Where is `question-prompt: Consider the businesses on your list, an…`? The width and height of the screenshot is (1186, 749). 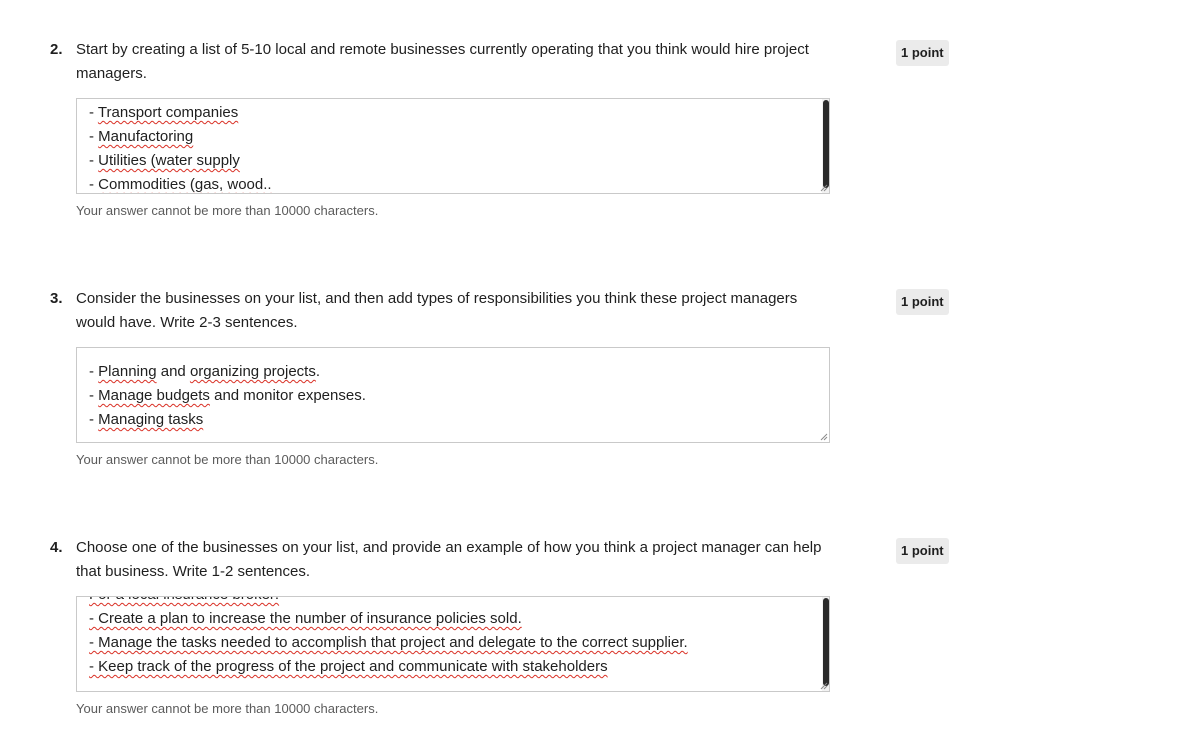 question-prompt: Consider the businesses on your list, an… is located at coordinates (437, 310).